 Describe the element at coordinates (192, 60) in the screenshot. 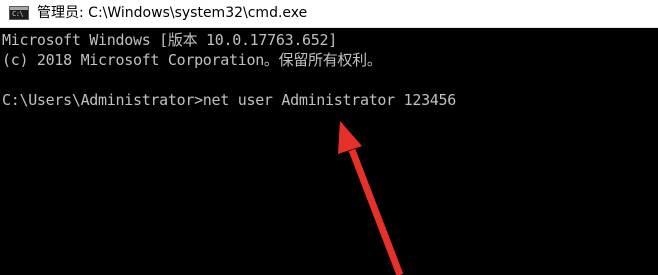

I see `console-line-copyright: (c) 2018 Microsoft Corporation。保留所有权利。` at that location.